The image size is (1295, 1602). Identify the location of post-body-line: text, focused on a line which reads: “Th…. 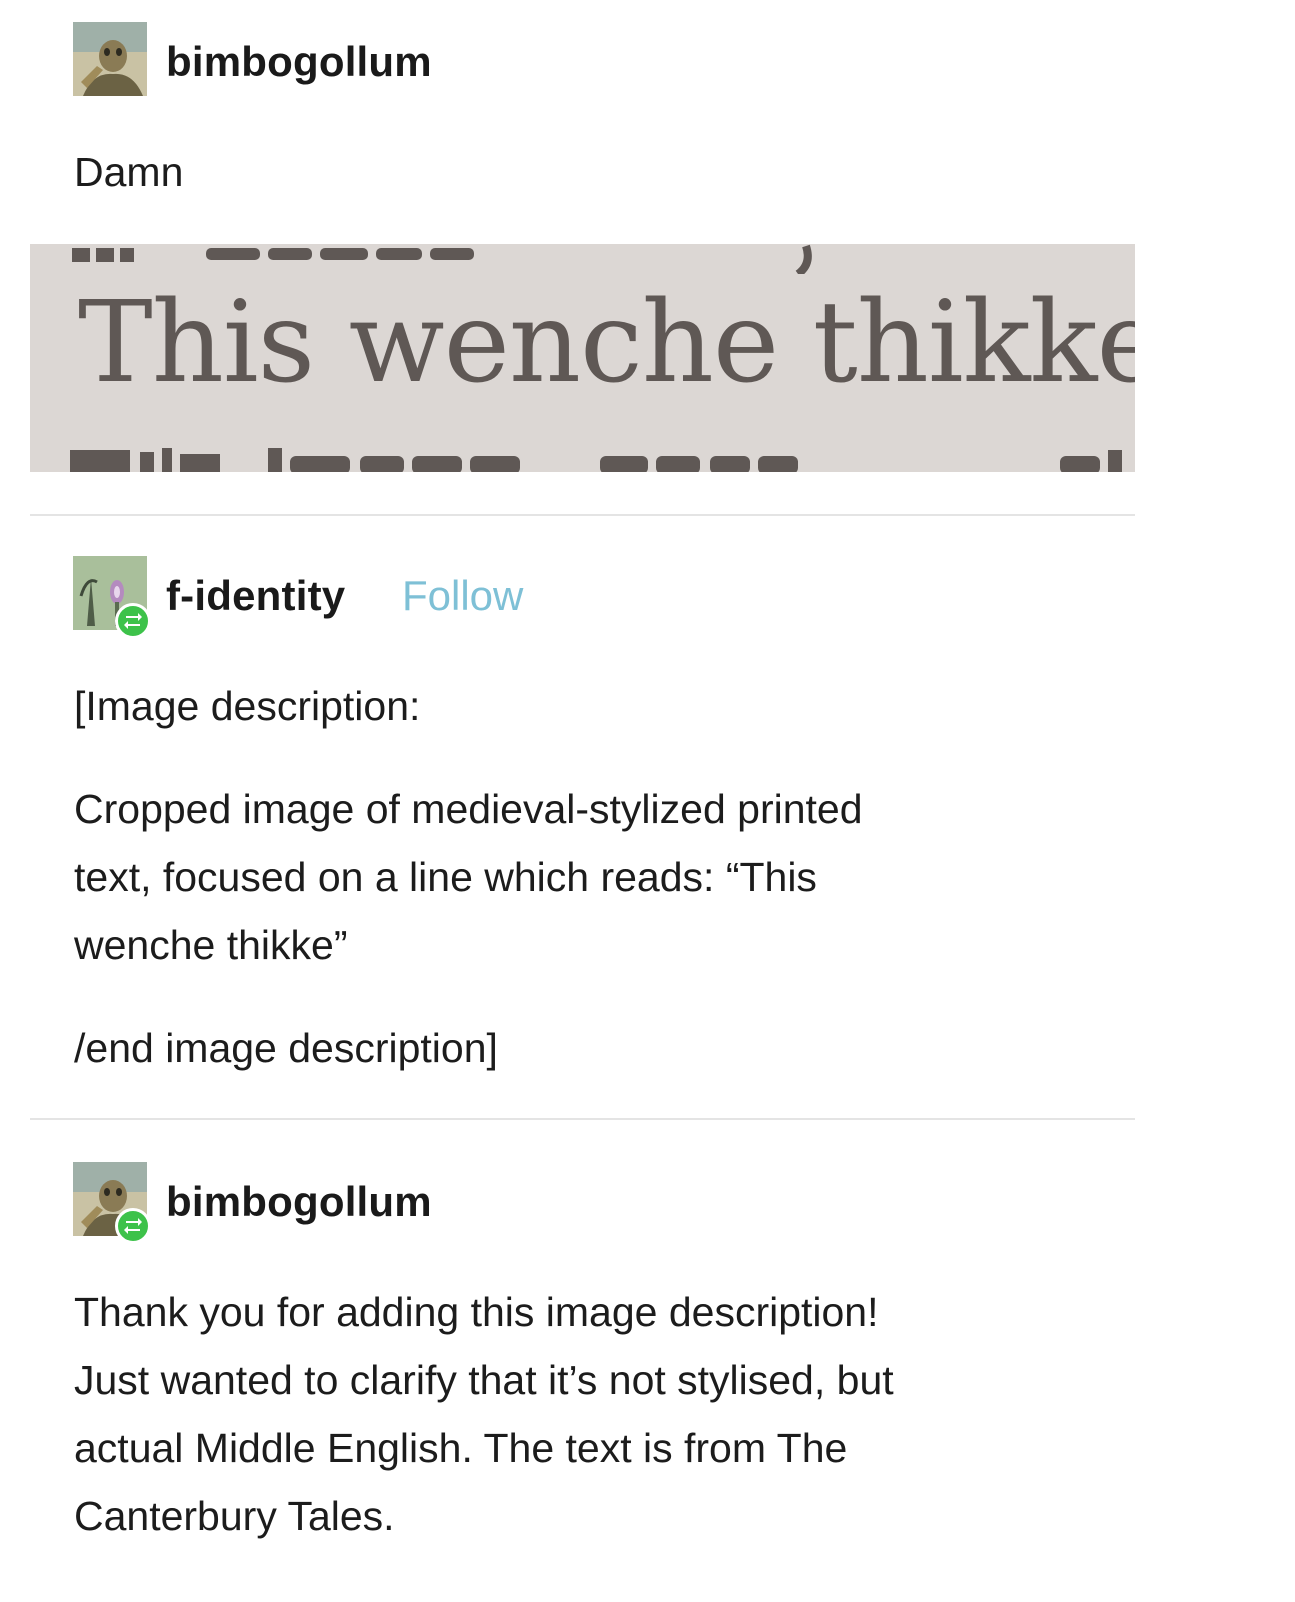
(445, 877).